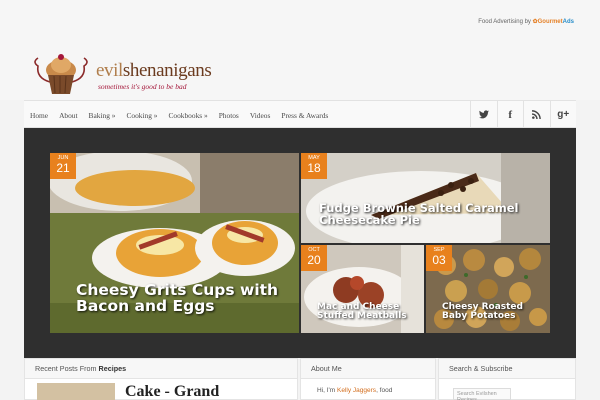 Image resolution: width=600 pixels, height=400 pixels. Describe the element at coordinates (362, 312) in the screenshot. I see `featured-post-title: Mac and Cheese Stuffed Meatballs` at that location.